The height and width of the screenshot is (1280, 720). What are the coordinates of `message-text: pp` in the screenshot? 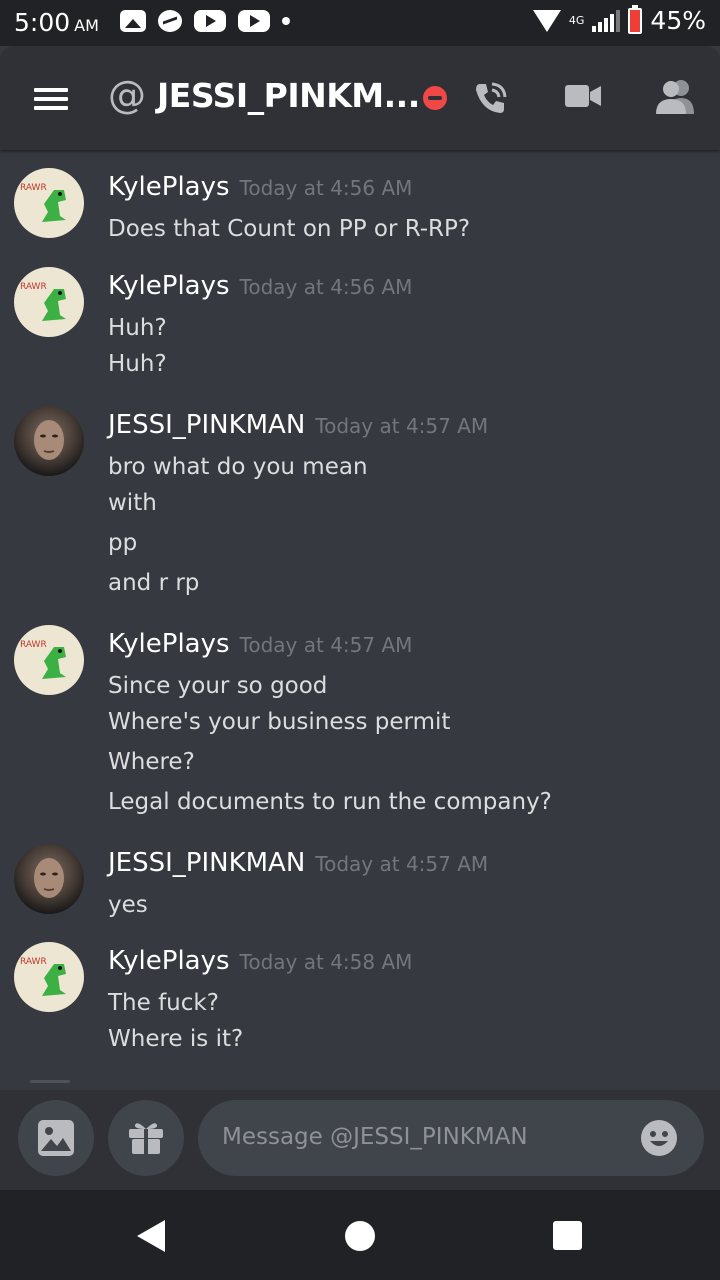 It's located at (123, 543).